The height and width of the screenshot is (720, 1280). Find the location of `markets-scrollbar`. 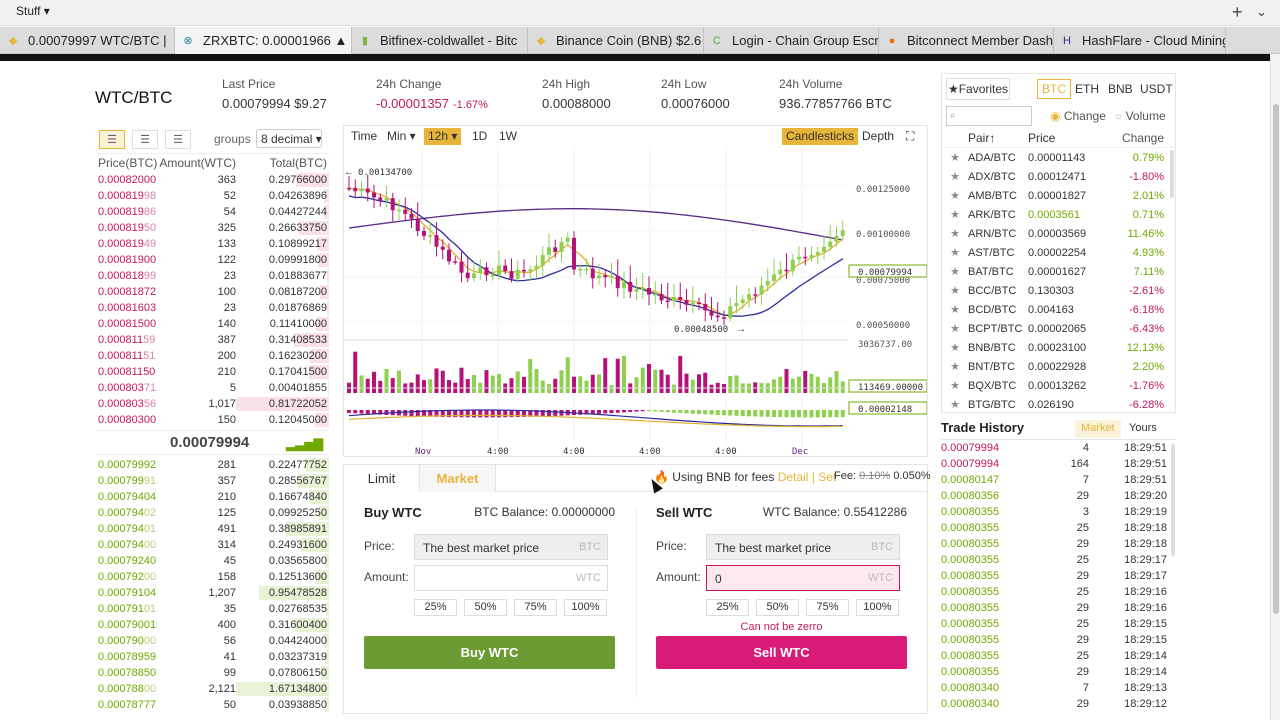

markets-scrollbar is located at coordinates (1172, 174).